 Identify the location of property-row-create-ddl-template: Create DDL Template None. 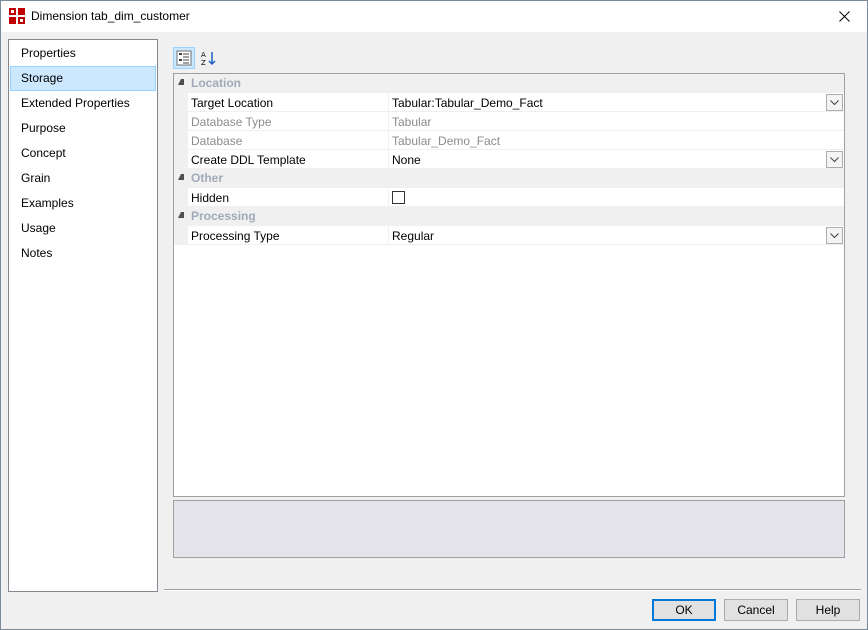
(509, 159).